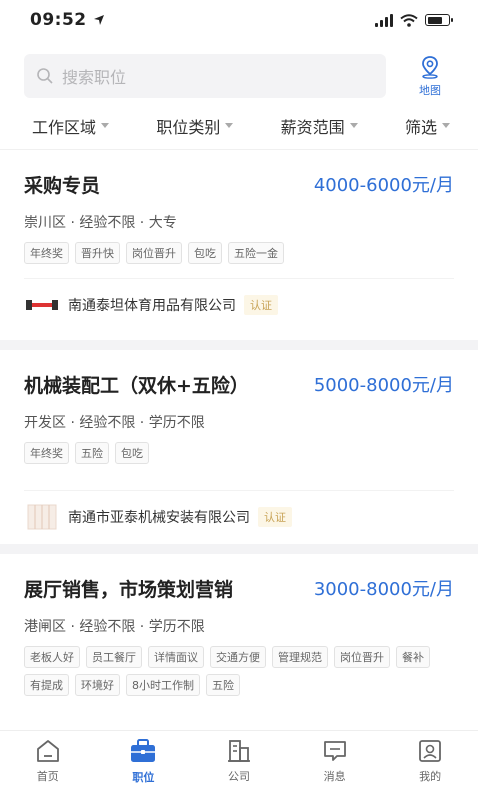  Describe the element at coordinates (205, 76) in the screenshot. I see `search-input: 搜索职位` at that location.